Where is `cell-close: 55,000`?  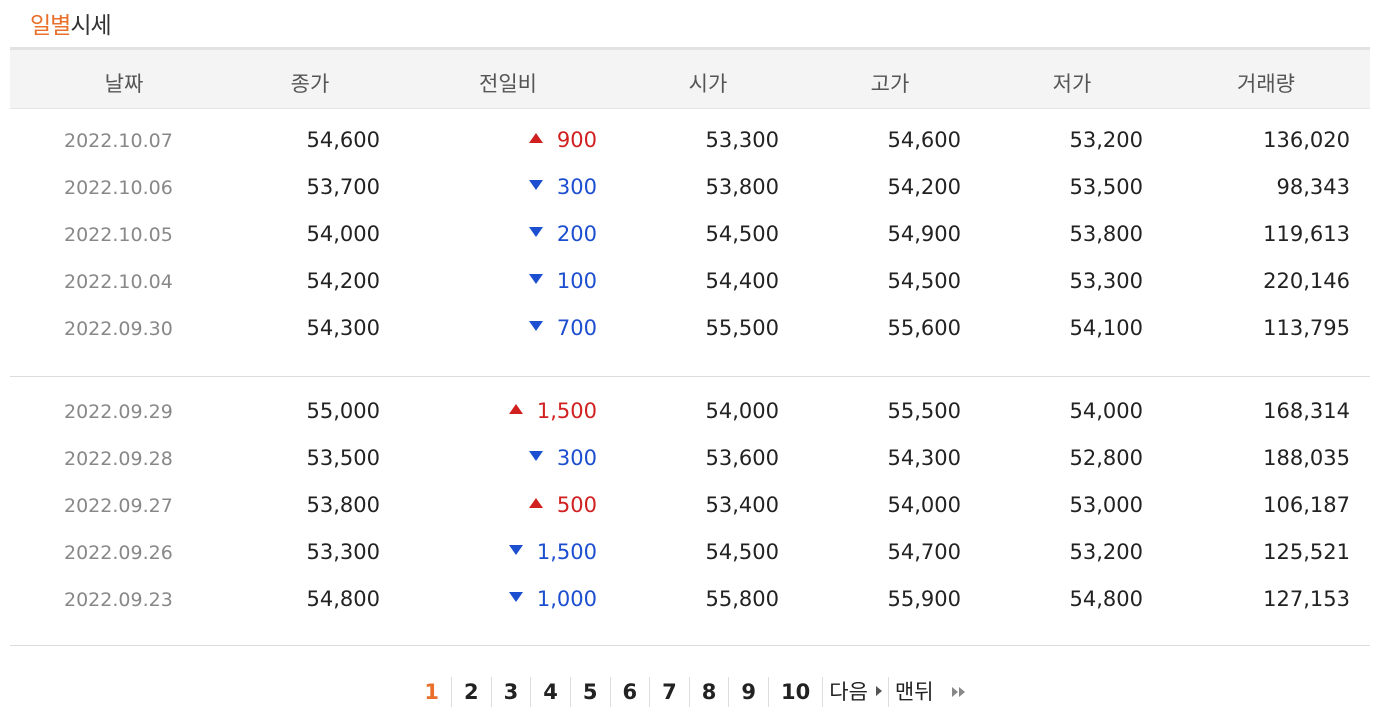 cell-close: 55,000 is located at coordinates (343, 411).